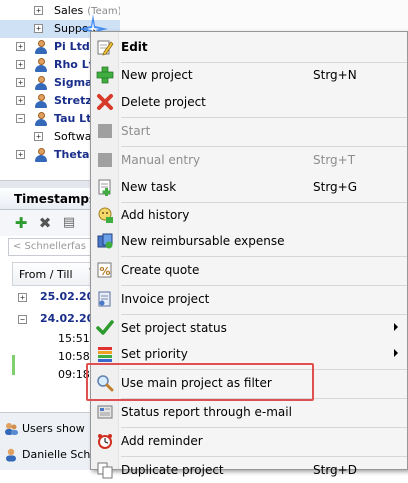 This screenshot has height=483, width=408. What do you see at coordinates (335, 187) in the screenshot?
I see `menu-shortcut: Strg+G` at bounding box center [335, 187].